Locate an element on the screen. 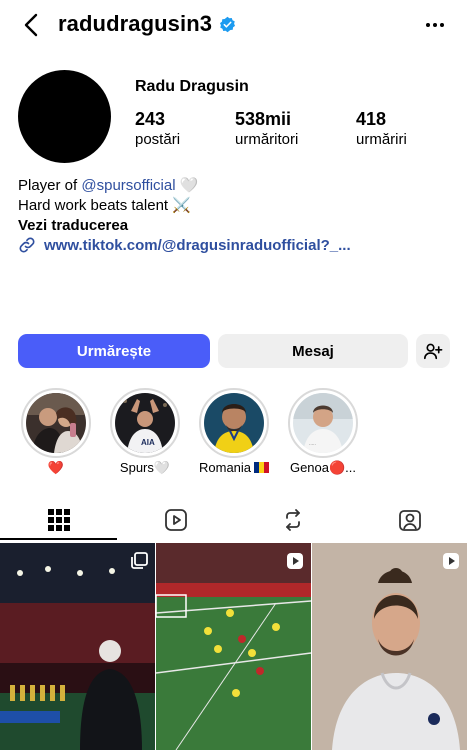 The height and width of the screenshot is (750, 467). bio-white-heart-emoji: 🤍 is located at coordinates (189, 185).